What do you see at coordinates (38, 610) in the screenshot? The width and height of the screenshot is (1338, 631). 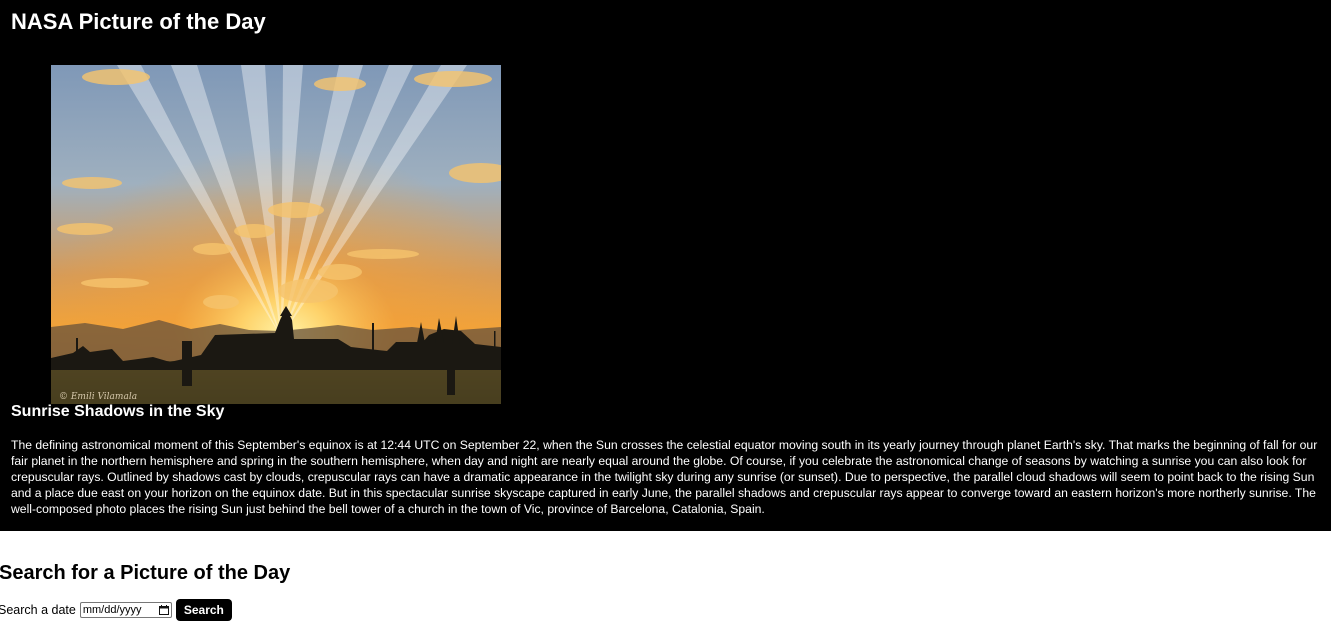 I see `search-date-label: Search a date` at bounding box center [38, 610].